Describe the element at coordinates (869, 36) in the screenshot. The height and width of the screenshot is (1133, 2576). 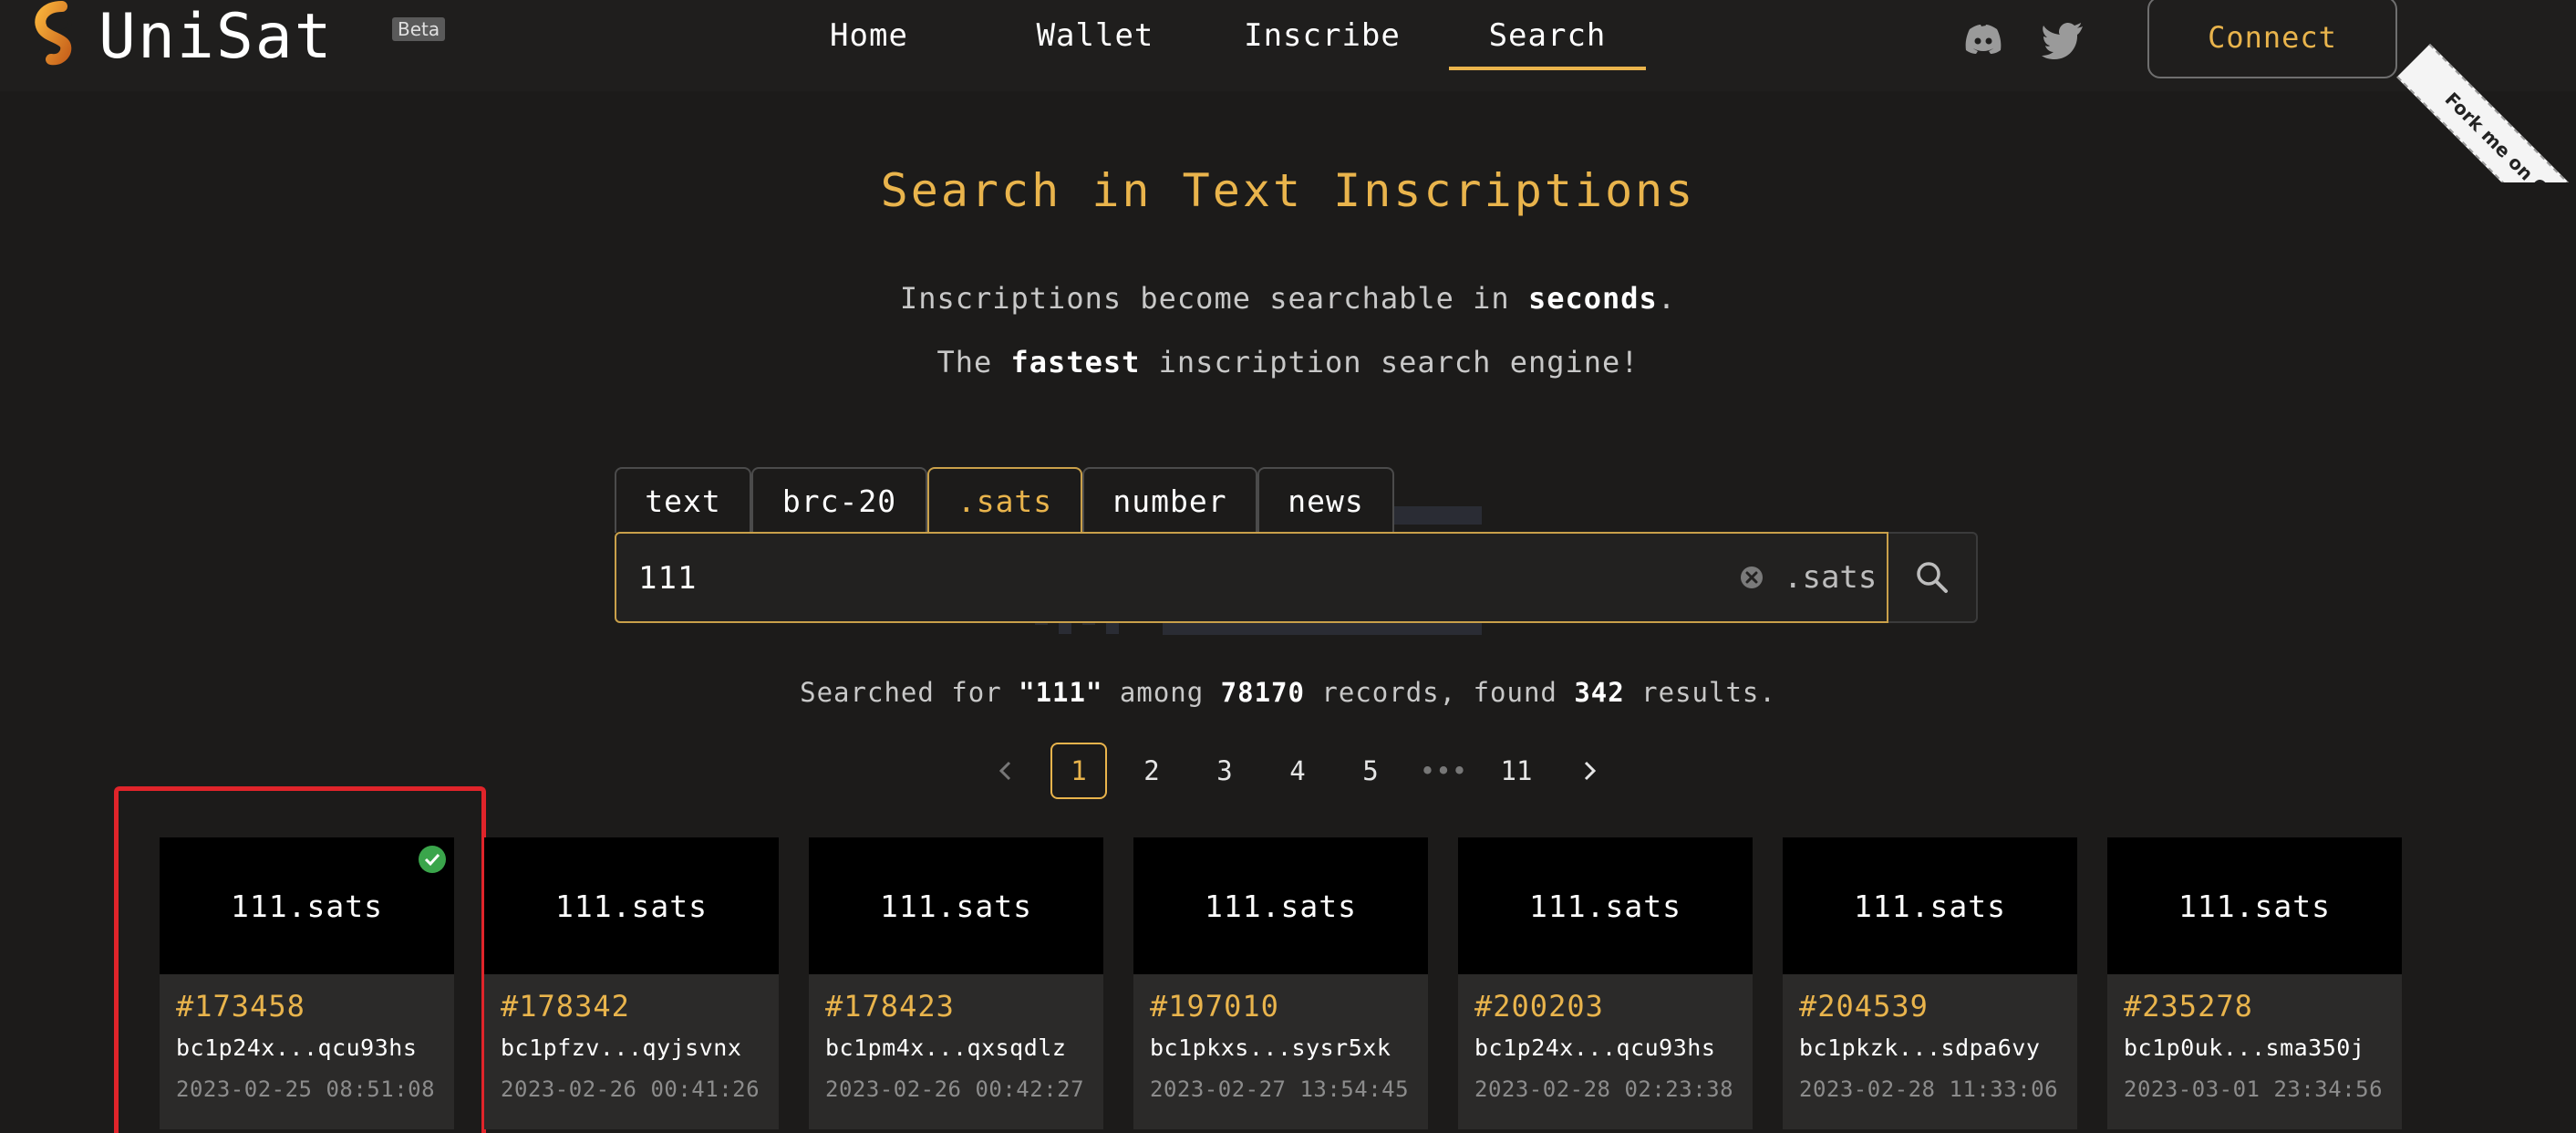
I see `nav-home: Home` at that location.